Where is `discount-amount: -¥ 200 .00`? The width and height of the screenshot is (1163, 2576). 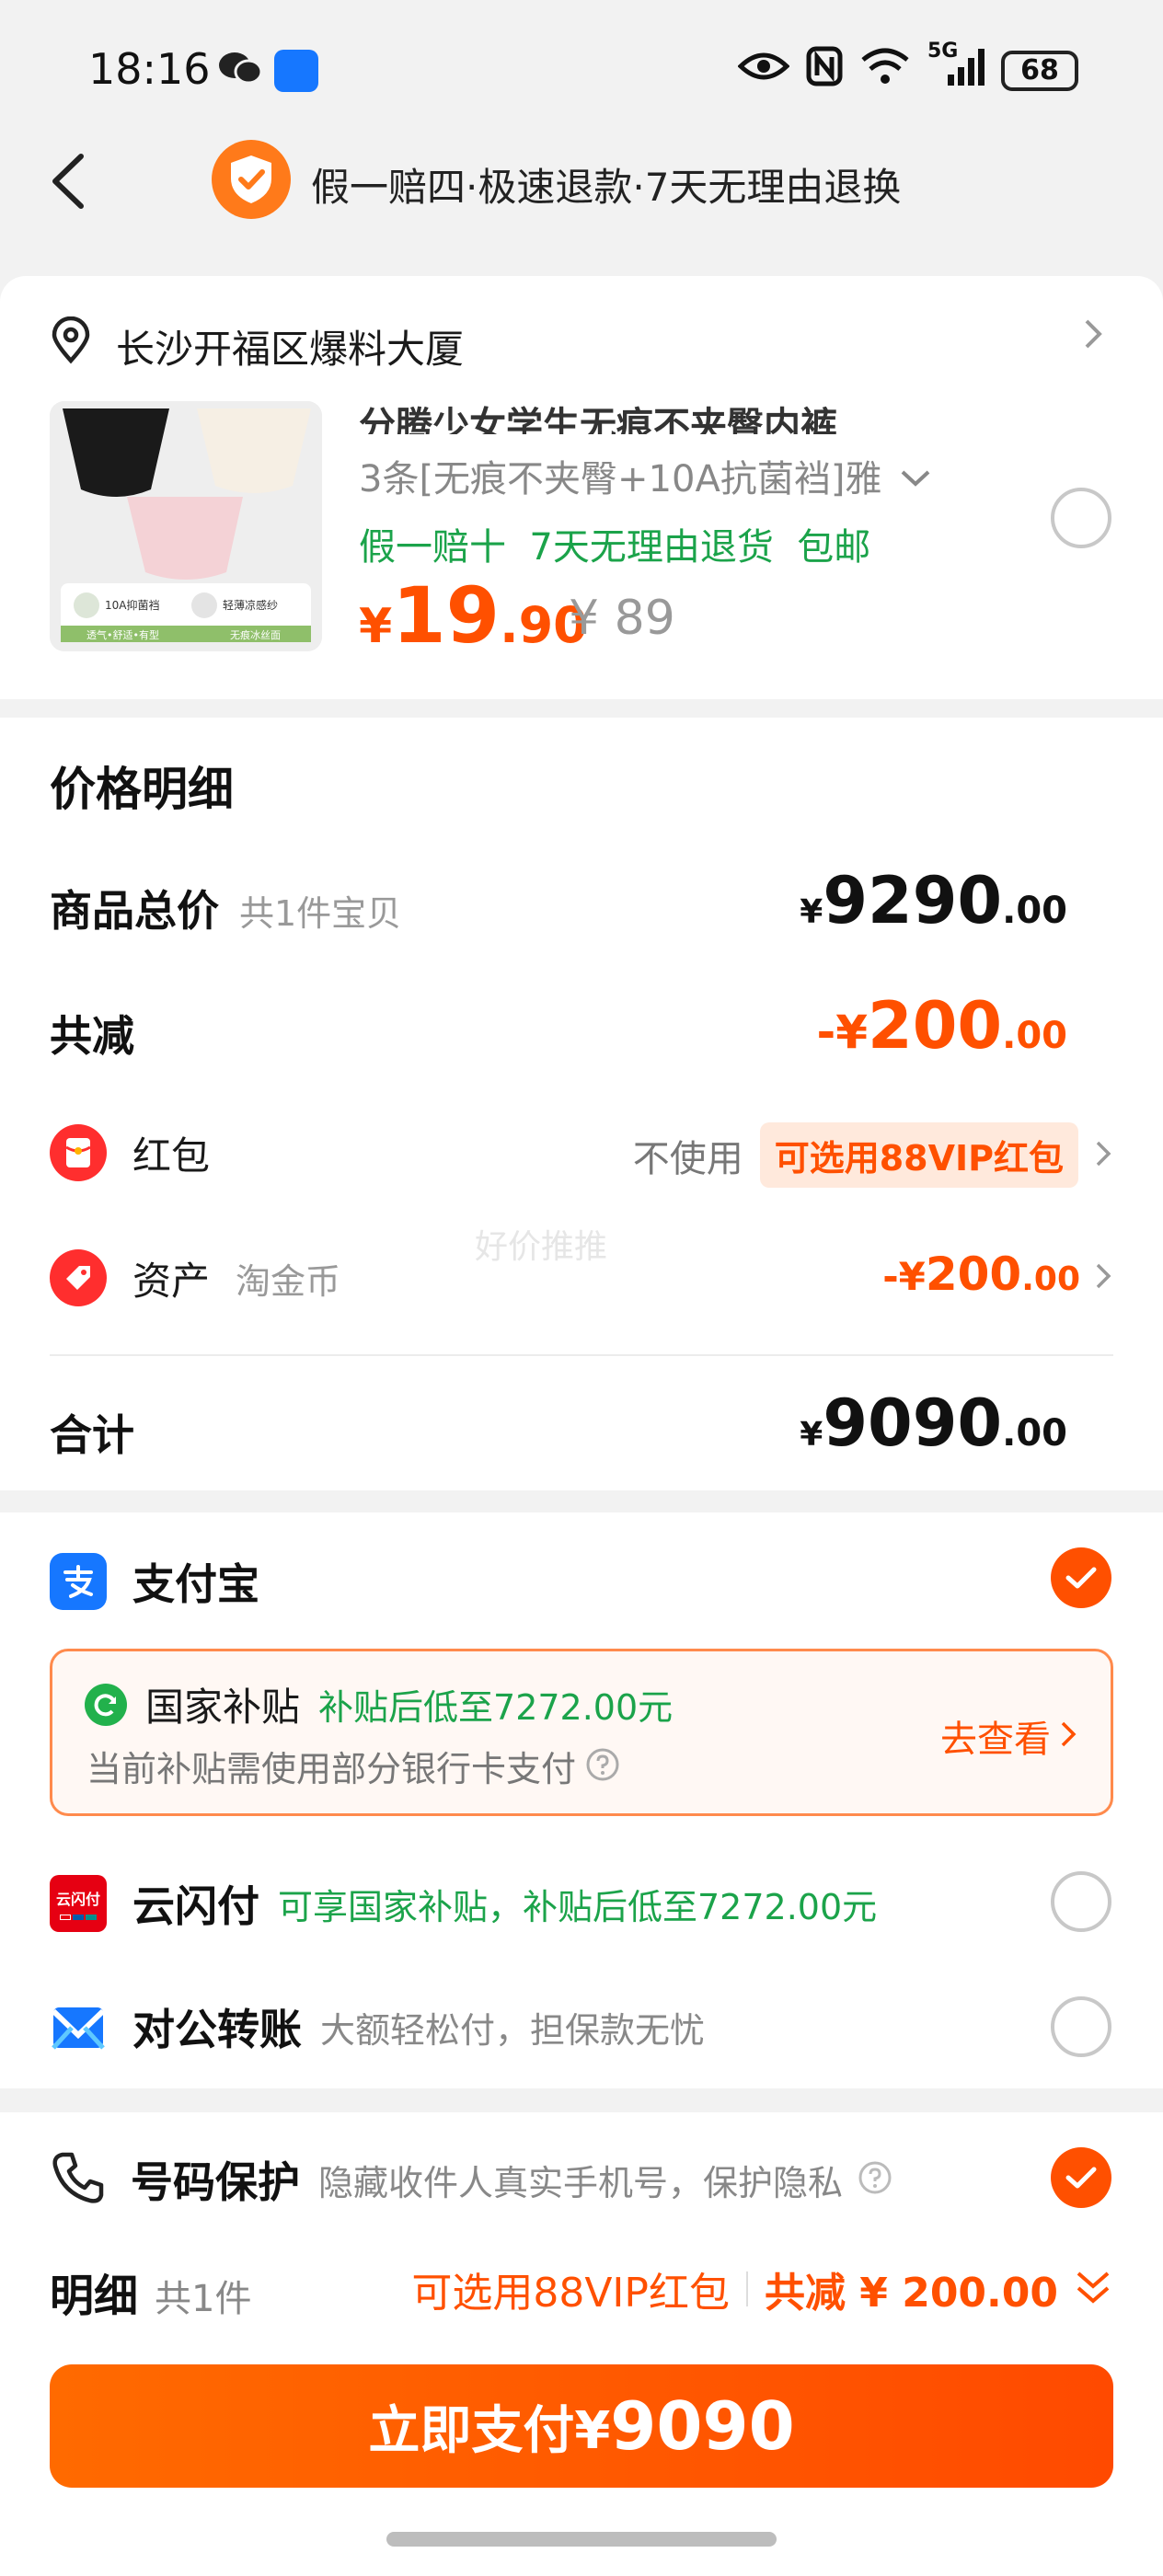 discount-amount: -¥ 200 .00 is located at coordinates (942, 1026).